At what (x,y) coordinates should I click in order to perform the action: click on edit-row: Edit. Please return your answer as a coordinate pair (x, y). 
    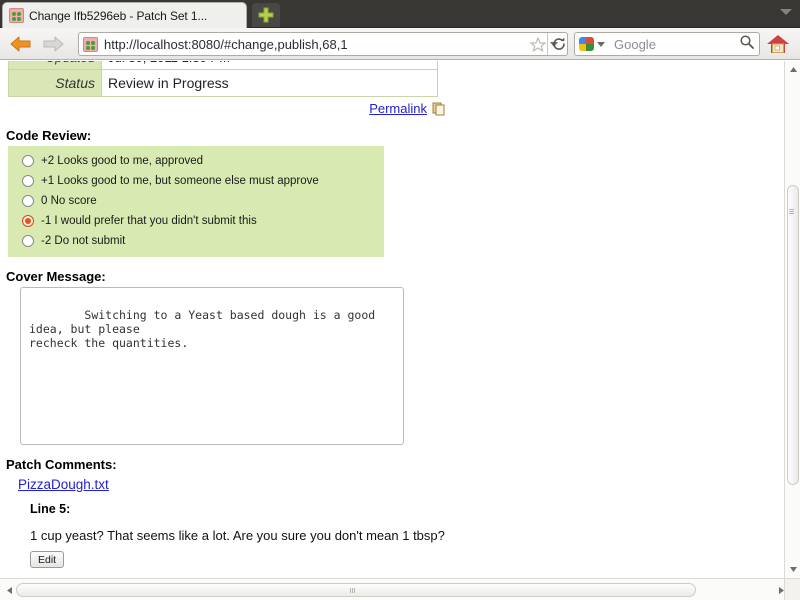
    Looking at the image, I should click on (392, 555).